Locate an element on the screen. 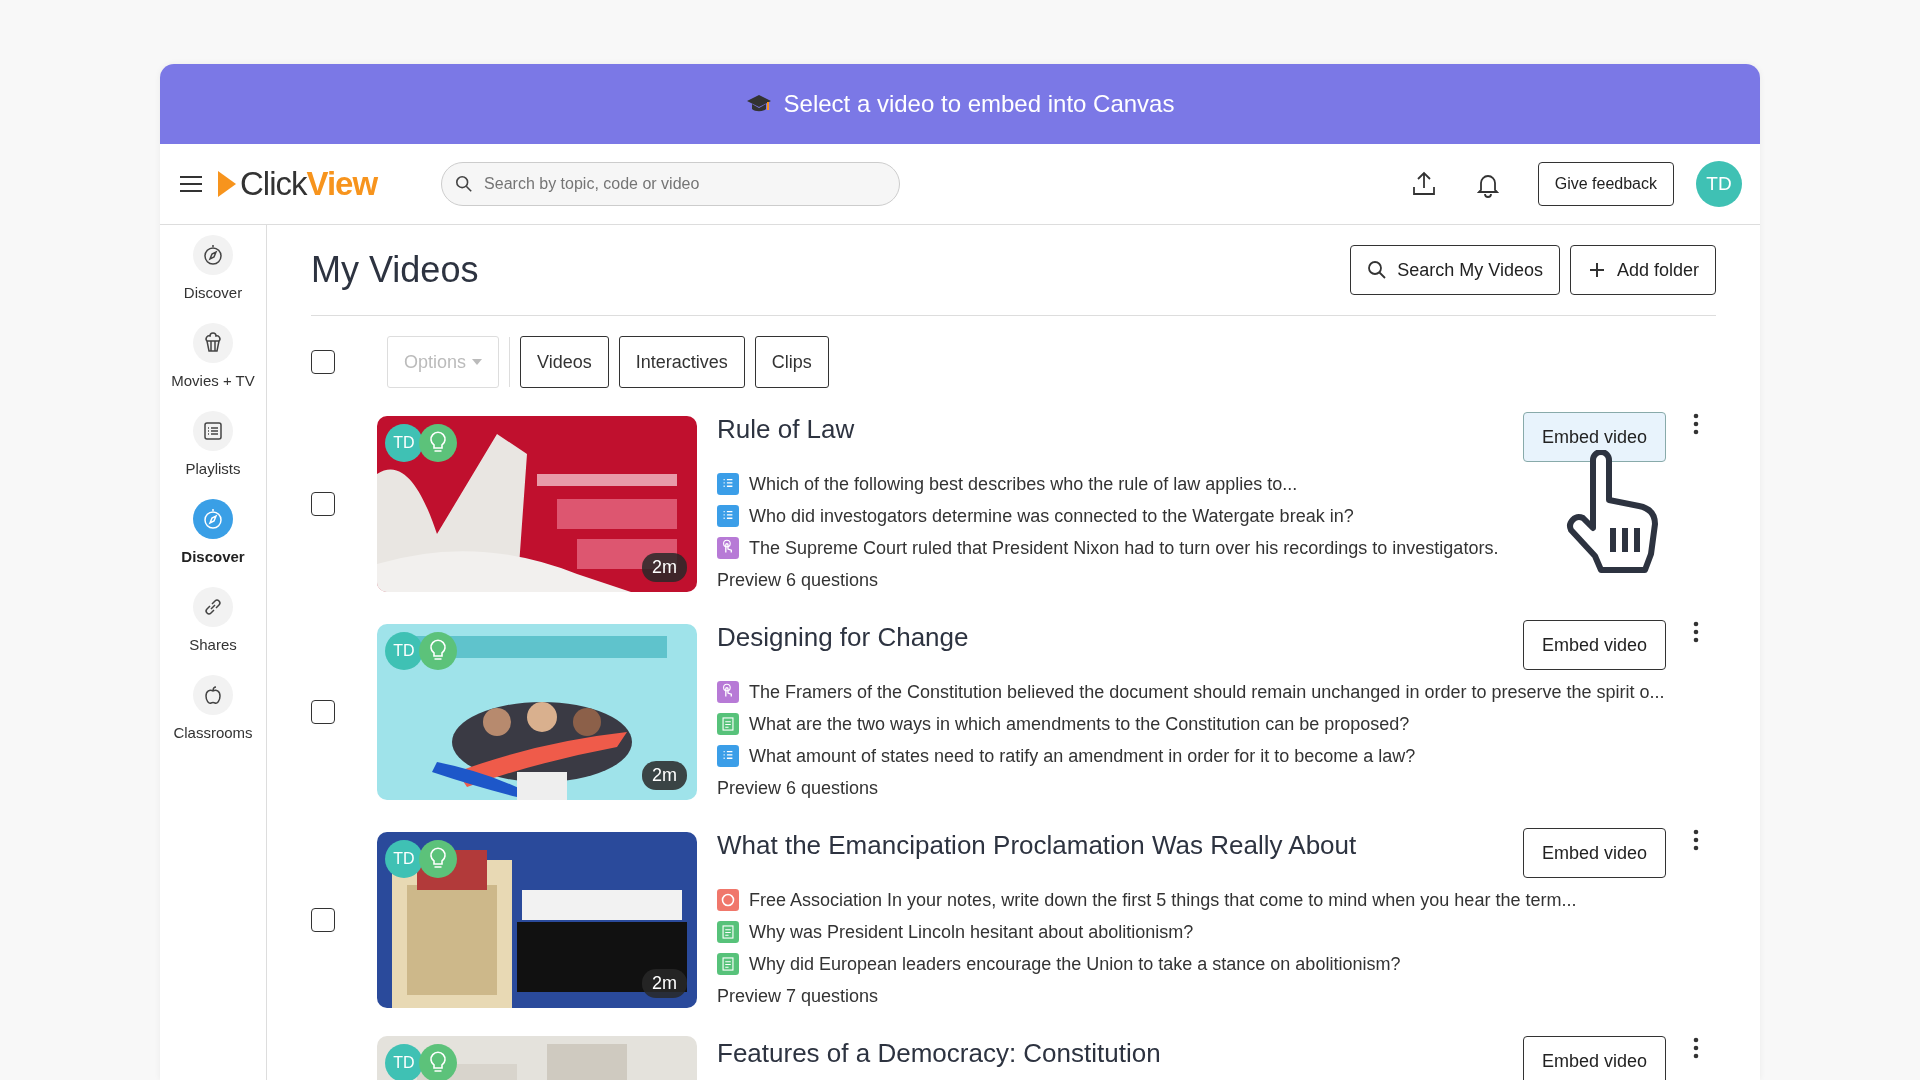  search-field: Search by topic, code or video is located at coordinates (671, 184).